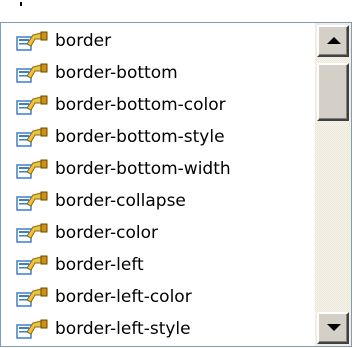 Image resolution: width=353 pixels, height=348 pixels. I want to click on list-item-label: border-bottom-color, so click(140, 105).